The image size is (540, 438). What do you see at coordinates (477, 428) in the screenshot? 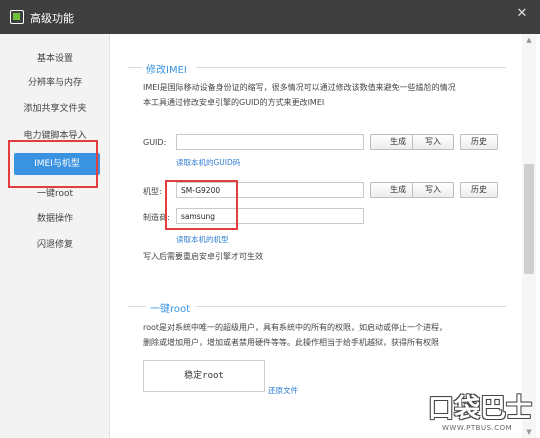
I see `watermark-url: WWW.PTBUS.COM` at bounding box center [477, 428].